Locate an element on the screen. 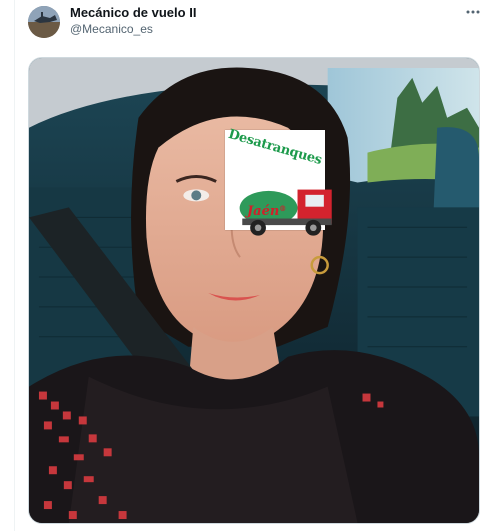  more-horizontal-icon is located at coordinates (473, 12).